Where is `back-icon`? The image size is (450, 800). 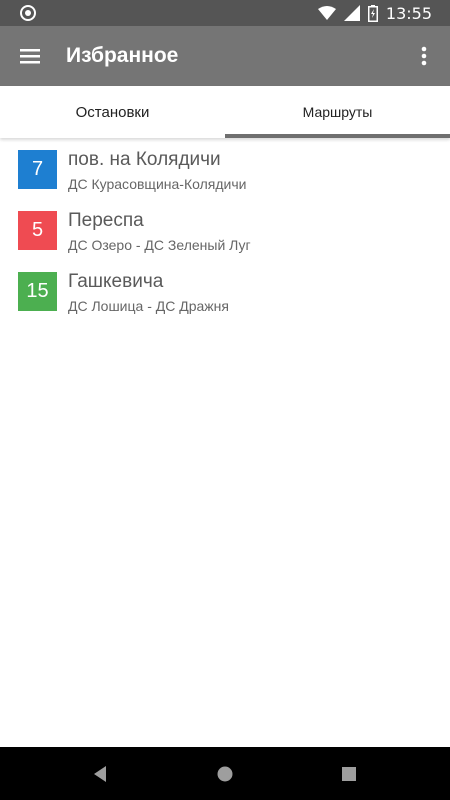 back-icon is located at coordinates (100, 774).